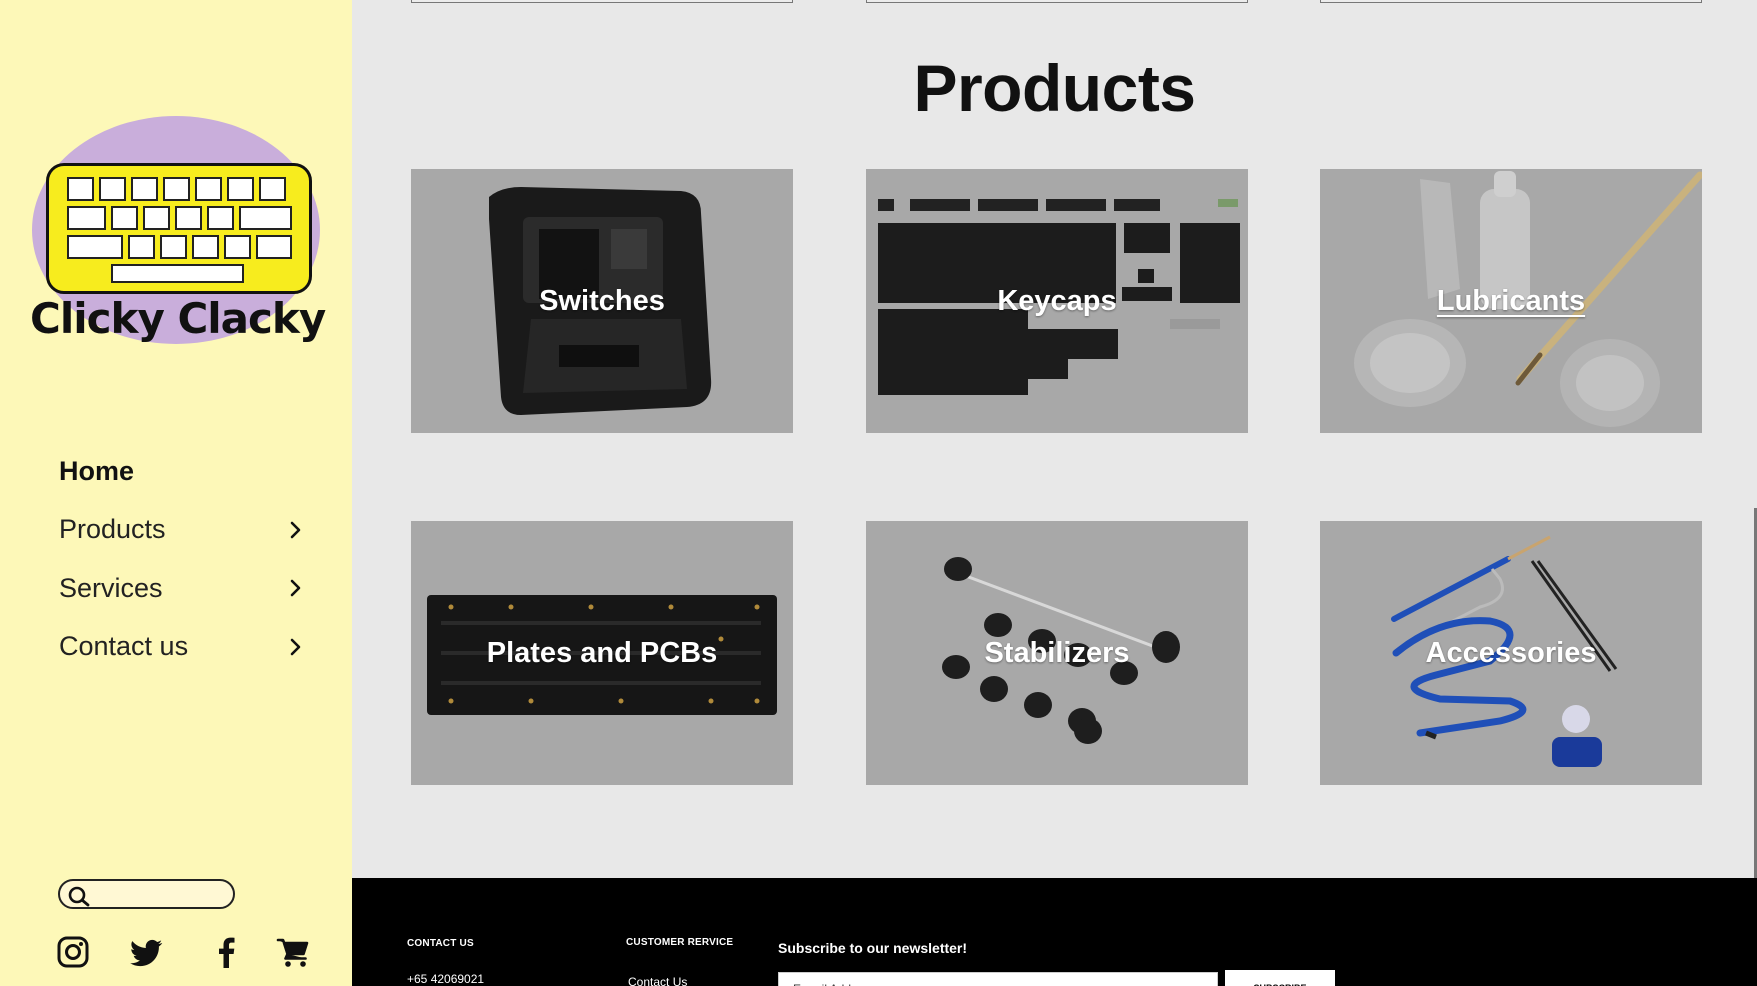 Image resolution: width=1757 pixels, height=986 pixels. I want to click on nav-item-label: Products, so click(112, 529).